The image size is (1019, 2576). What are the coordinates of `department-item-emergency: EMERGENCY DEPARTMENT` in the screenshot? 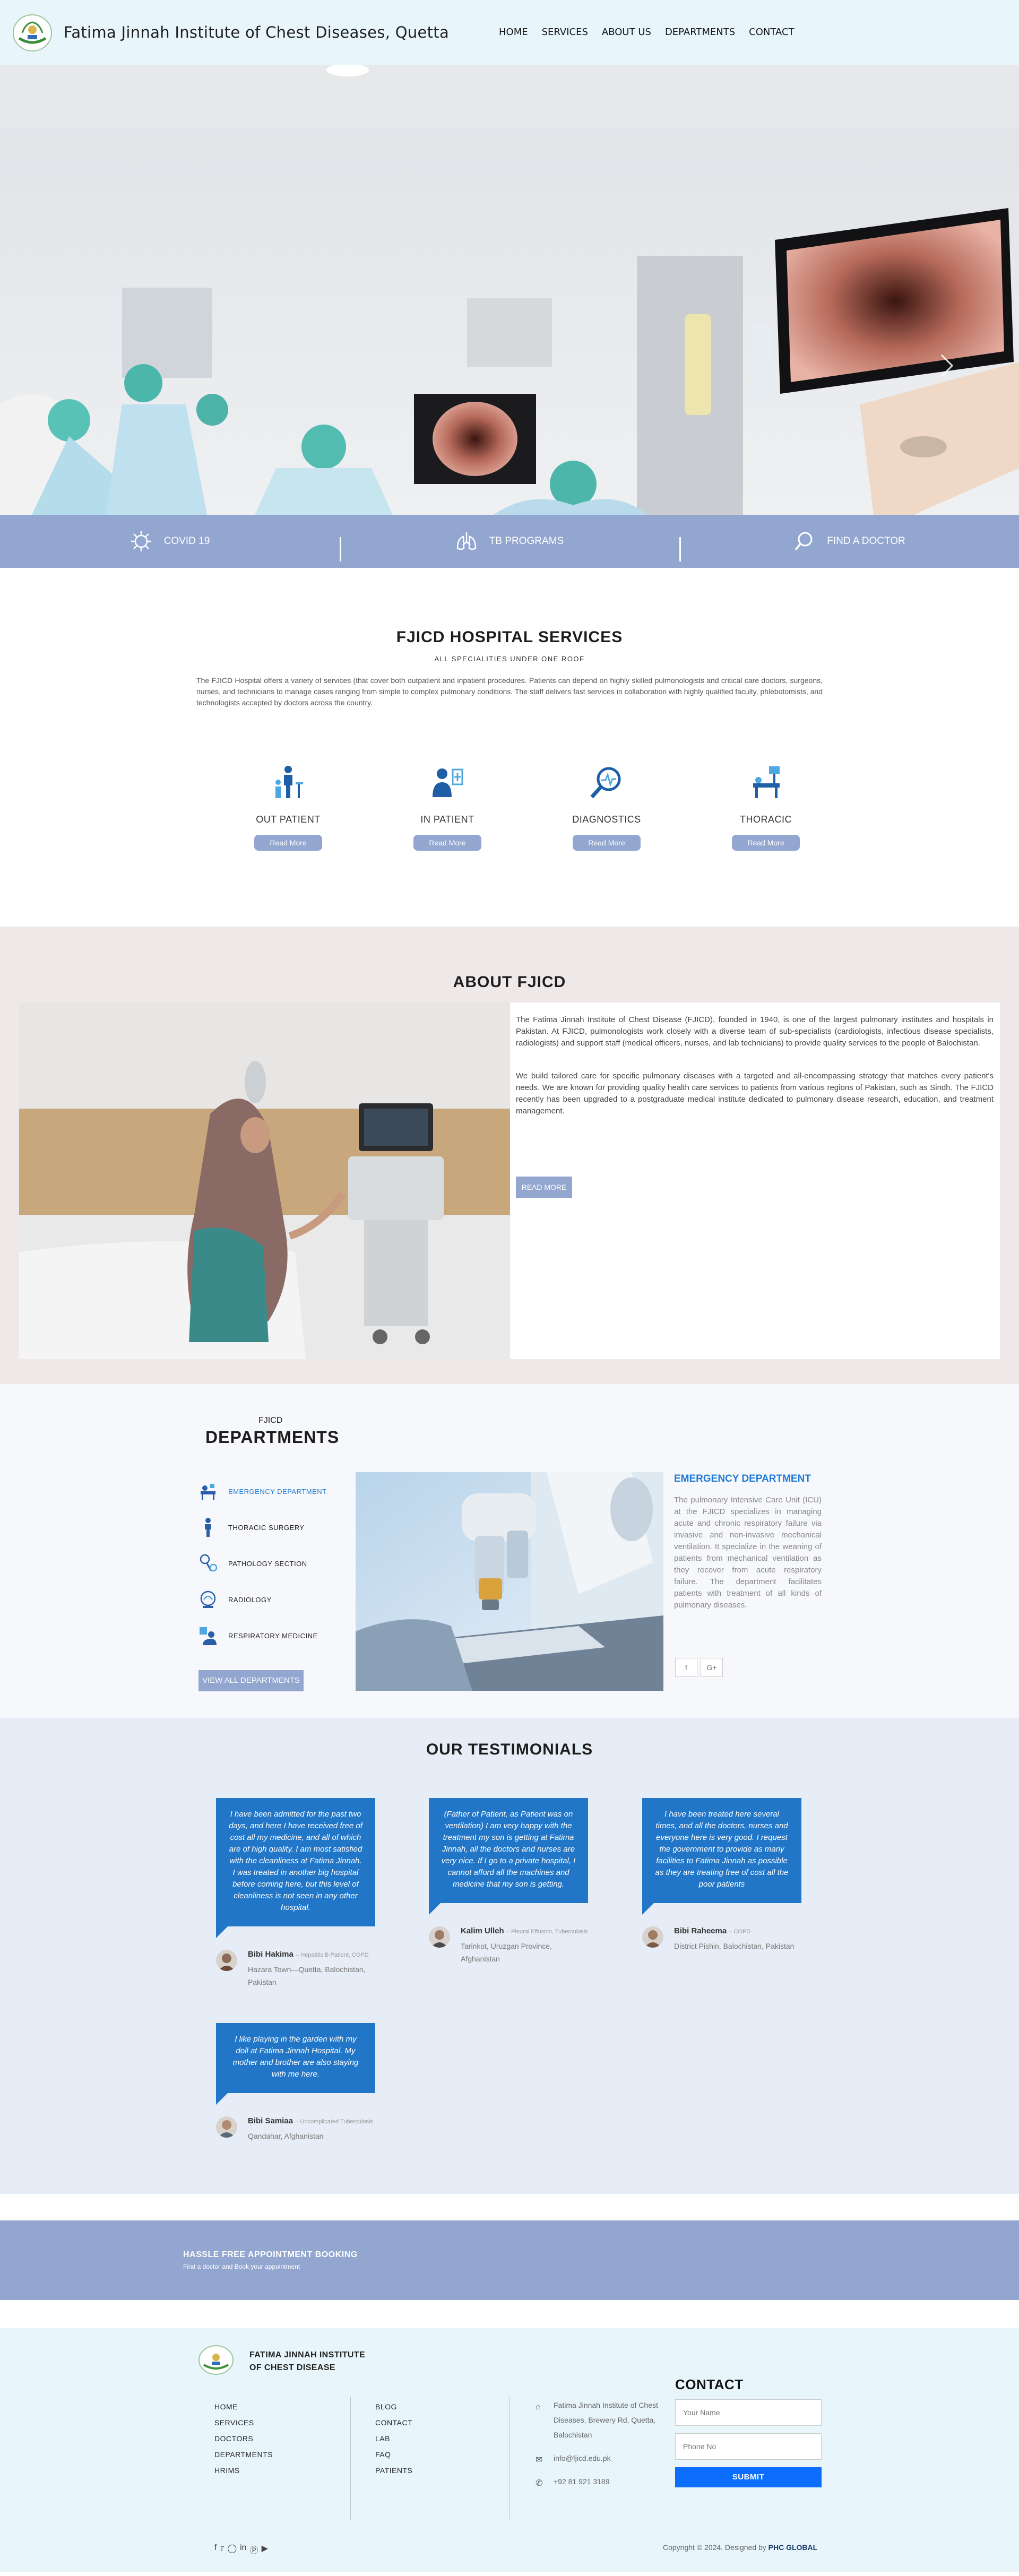 It's located at (269, 1491).